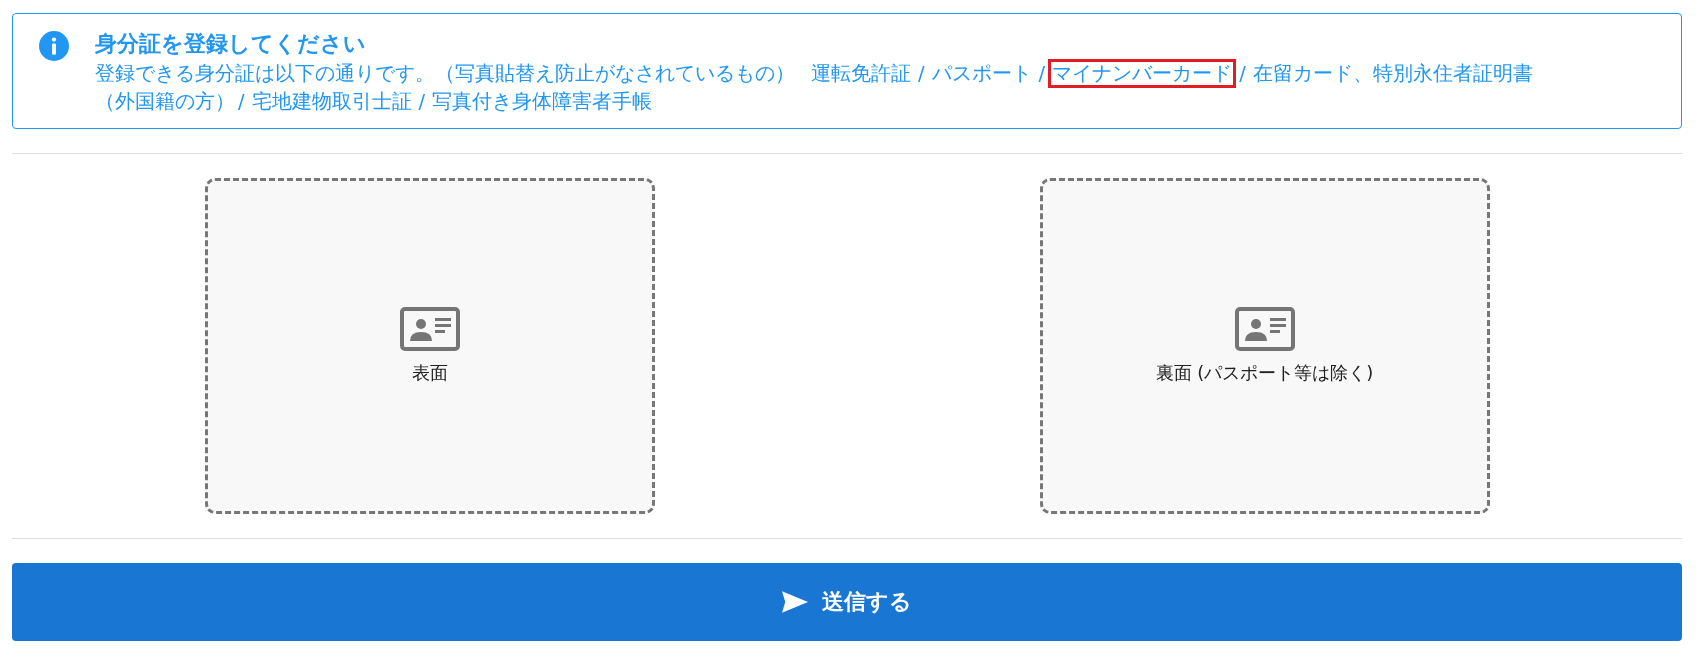  Describe the element at coordinates (1392, 74) in the screenshot. I see `id-type-text: 在留カード、特別永住者証明書` at that location.